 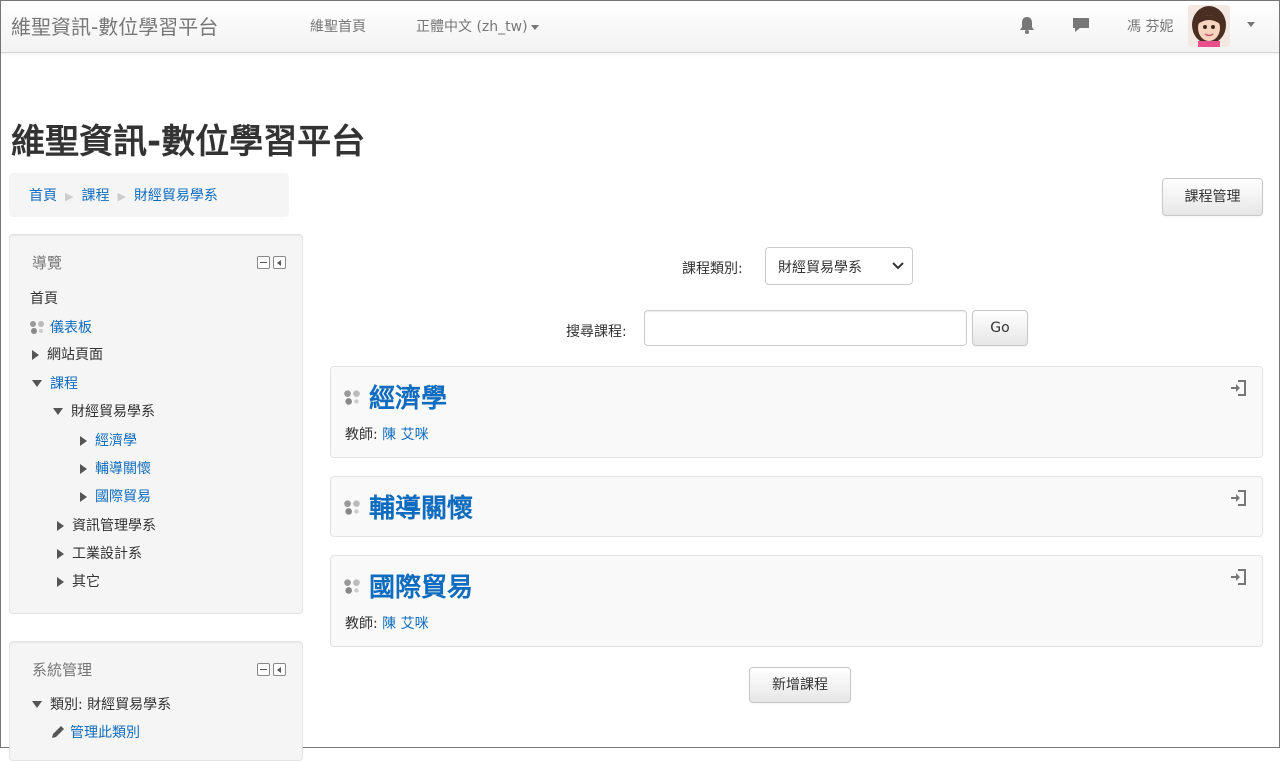 I want to click on nav-item-industrial-design-dept-label: 工業設計系, so click(x=107, y=554).